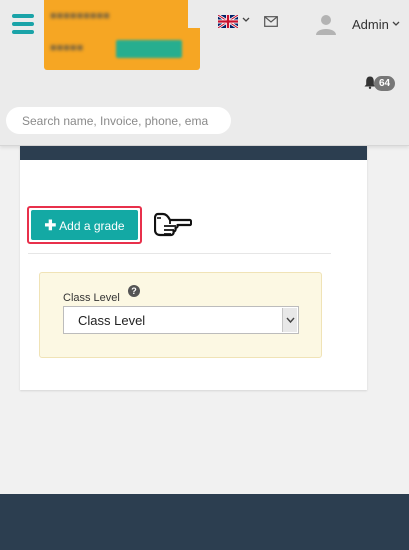  Describe the element at coordinates (134, 291) in the screenshot. I see `question-circle-icon: ?` at that location.